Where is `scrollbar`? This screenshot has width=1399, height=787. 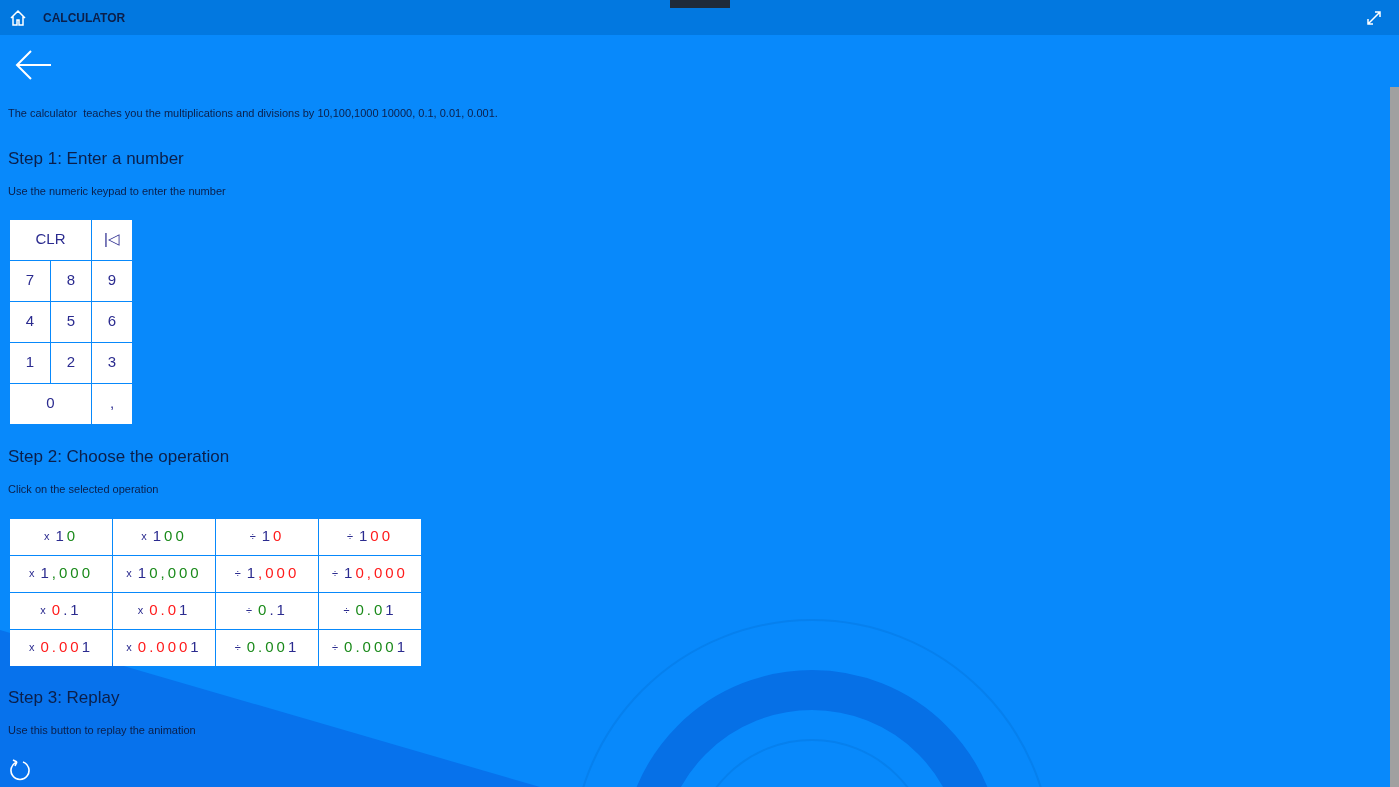 scrollbar is located at coordinates (1394, 437).